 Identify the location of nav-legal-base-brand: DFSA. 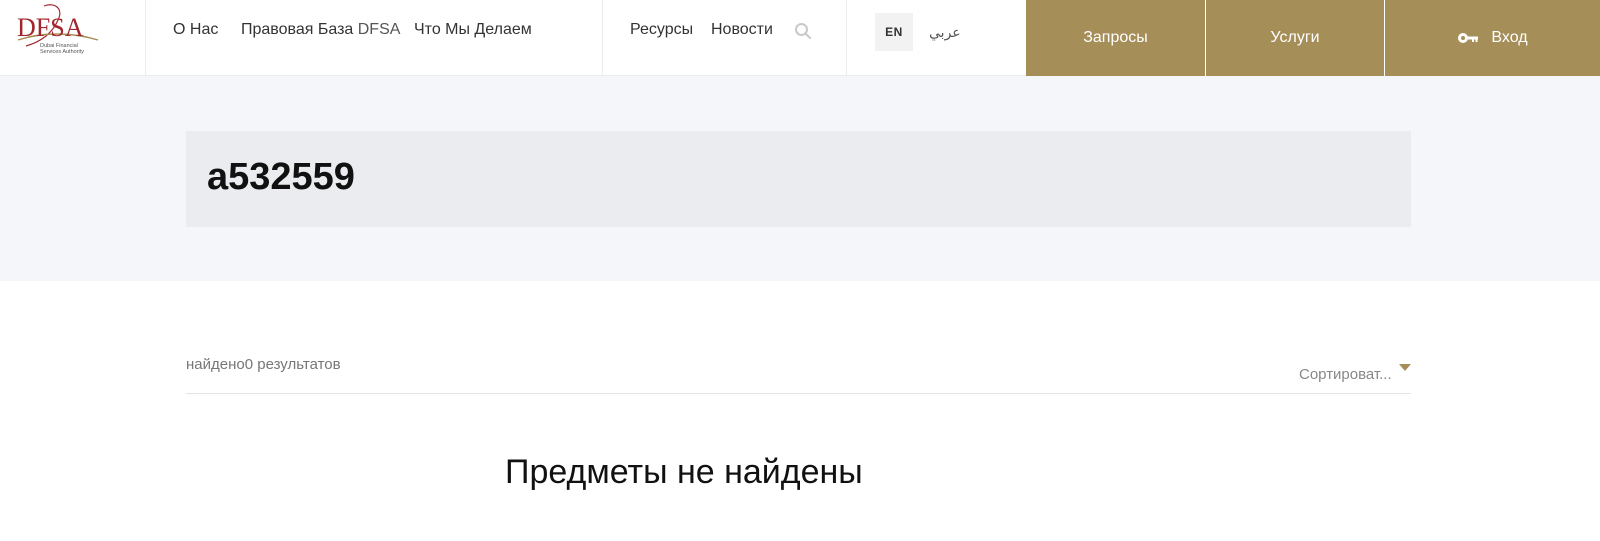
(379, 29).